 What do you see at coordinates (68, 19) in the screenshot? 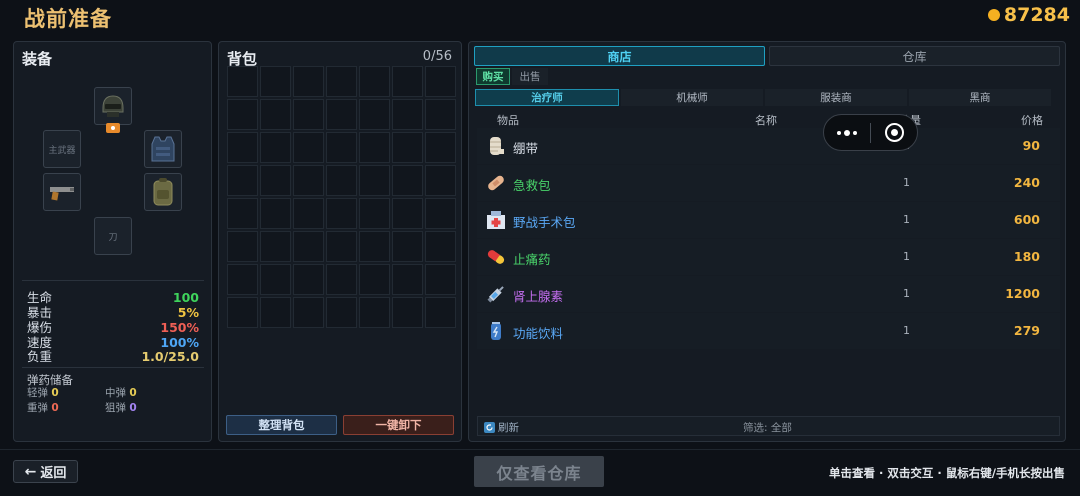
I see `page-title: 战前准备` at bounding box center [68, 19].